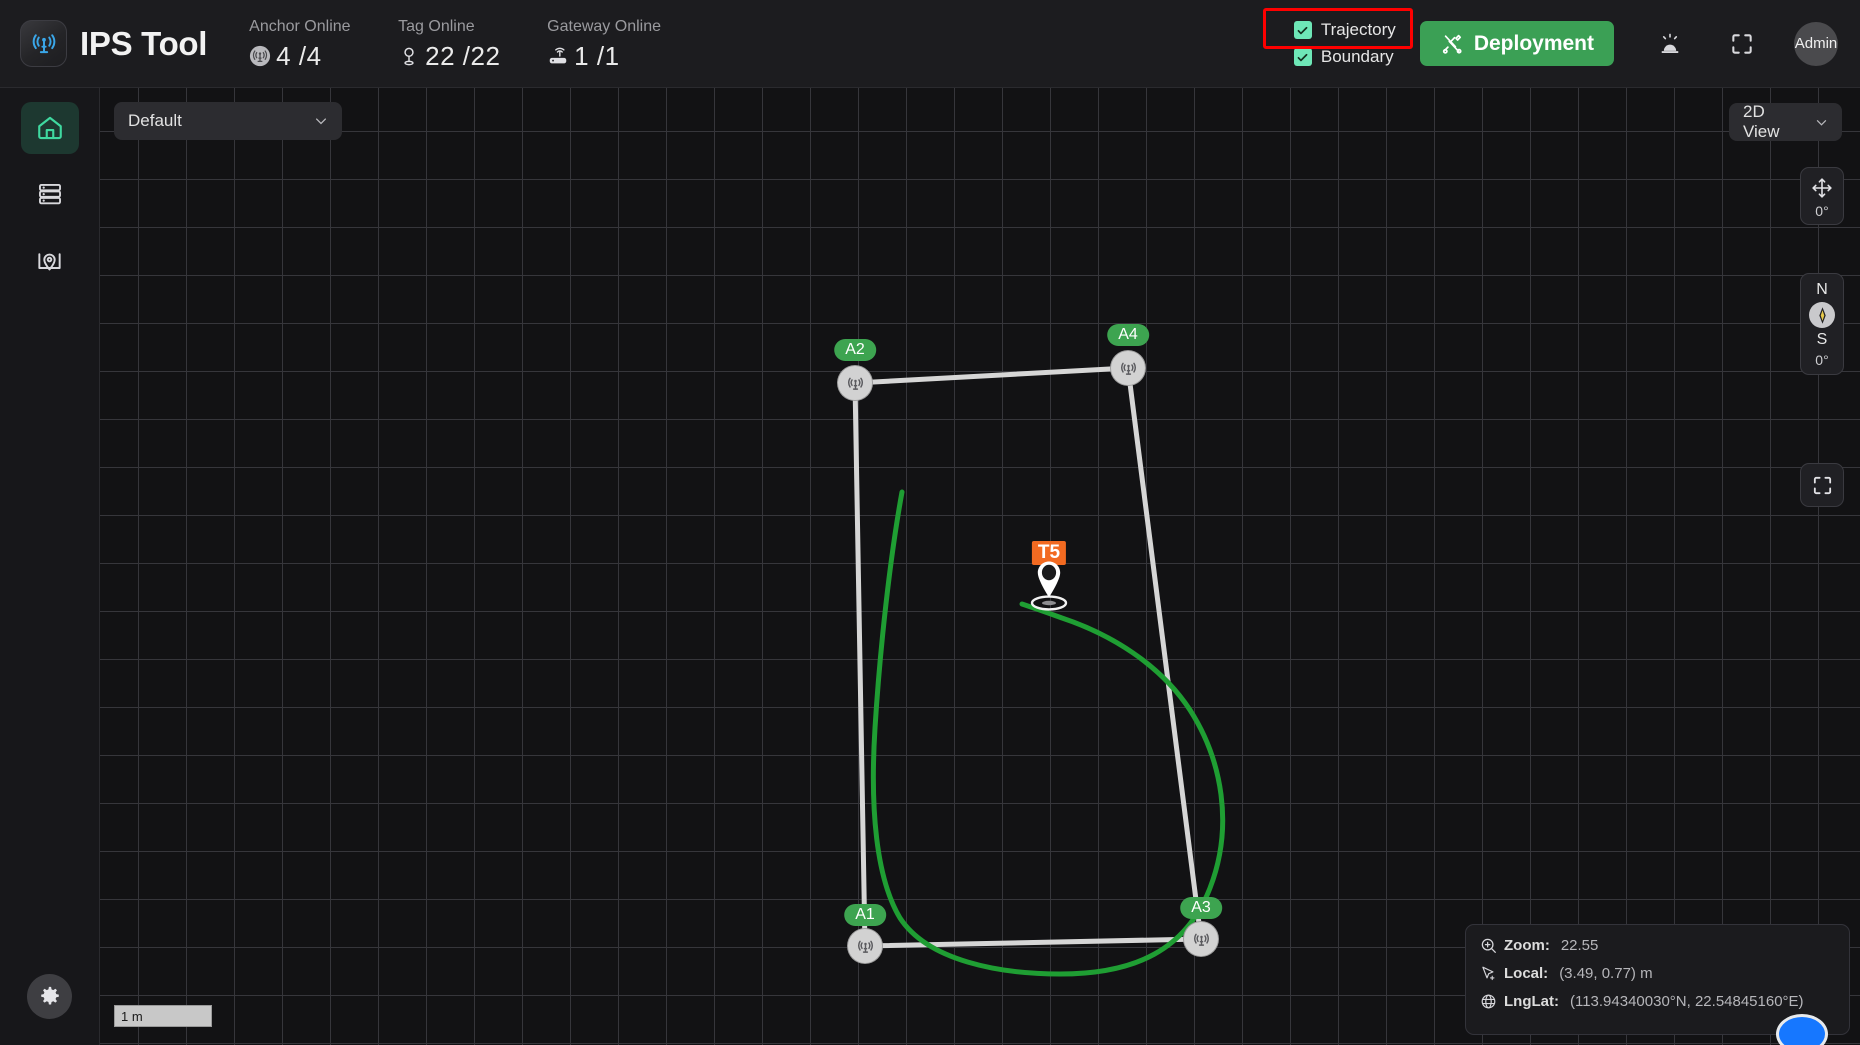  What do you see at coordinates (436, 26) in the screenshot?
I see `stat-label: Tag Online` at bounding box center [436, 26].